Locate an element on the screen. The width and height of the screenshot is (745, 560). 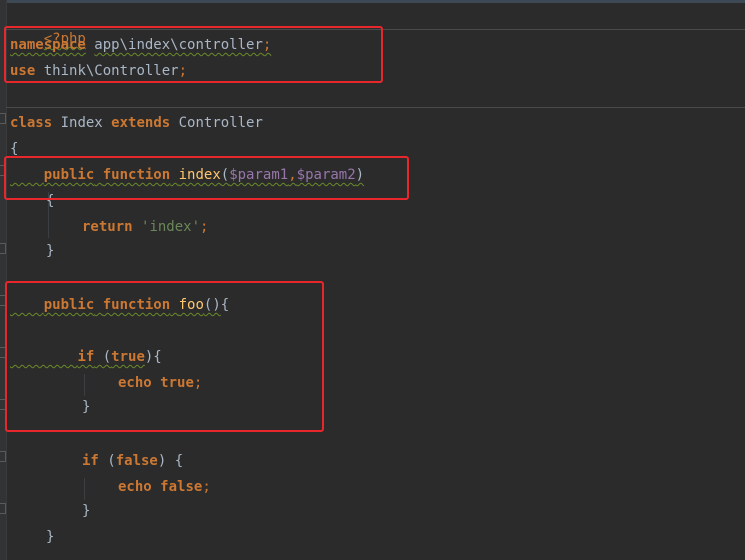
namespace-path: app\index\controller is located at coordinates (178, 45).